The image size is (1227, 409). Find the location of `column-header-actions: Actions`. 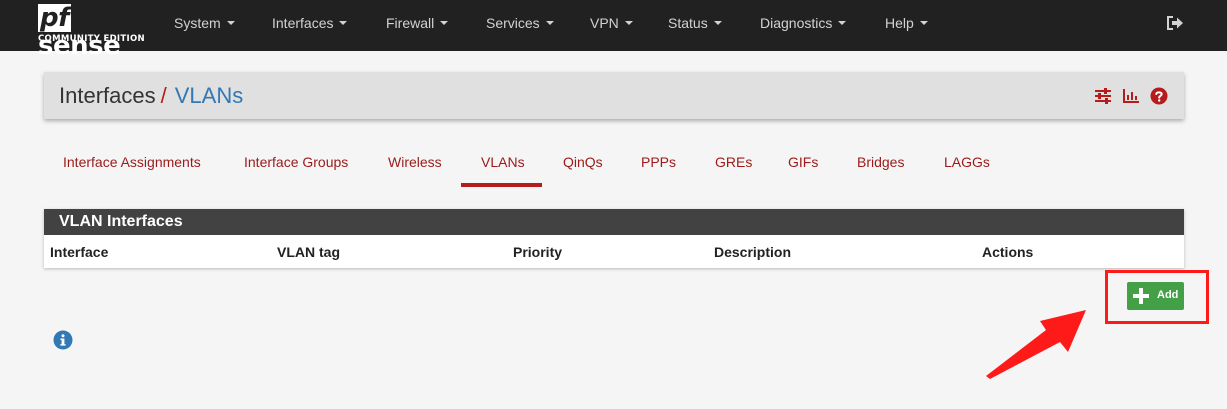

column-header-actions: Actions is located at coordinates (1008, 252).